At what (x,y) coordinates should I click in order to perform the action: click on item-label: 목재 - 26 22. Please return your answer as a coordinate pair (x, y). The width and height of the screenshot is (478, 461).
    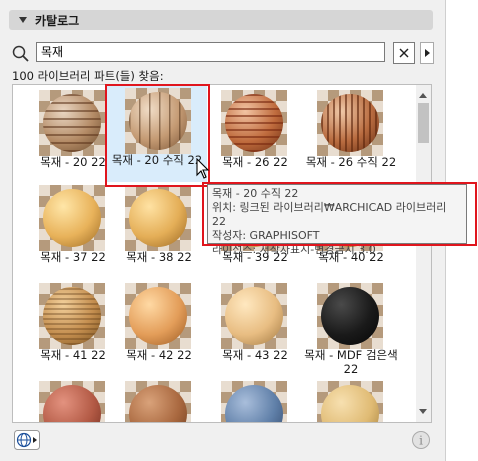
    Looking at the image, I should click on (255, 162).